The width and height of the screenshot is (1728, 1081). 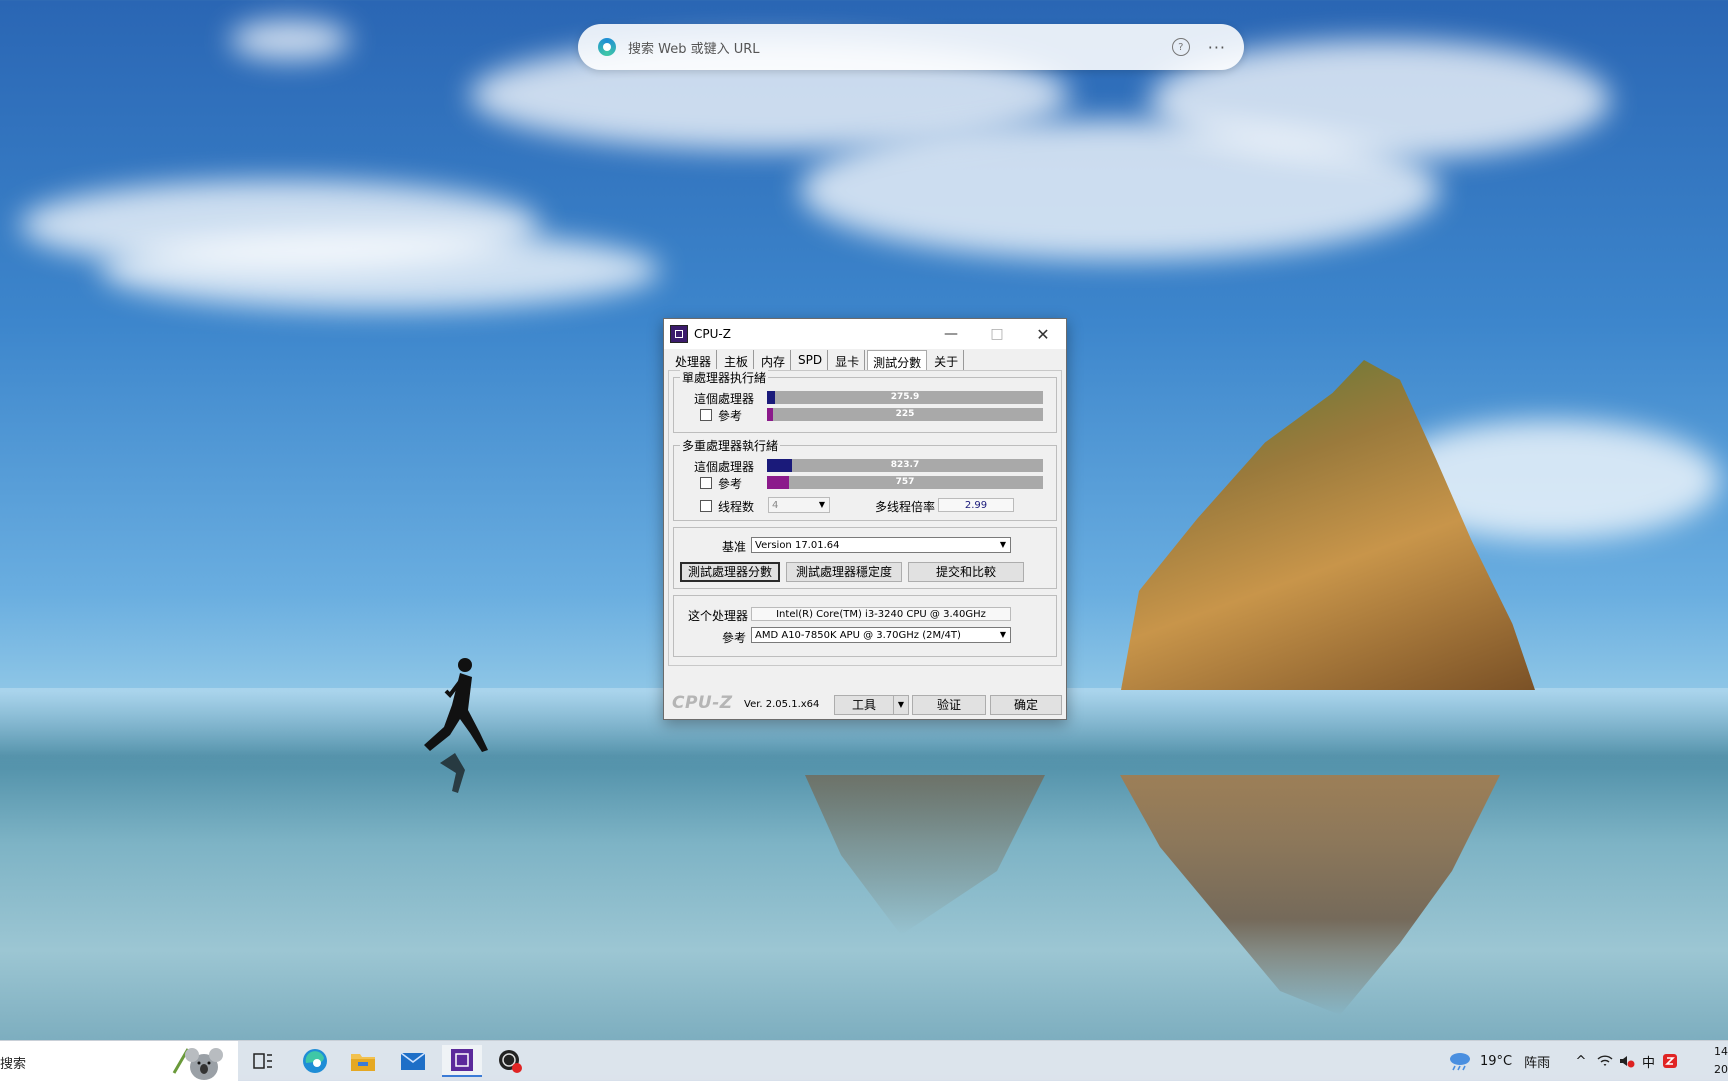 What do you see at coordinates (1026, 705) in the screenshot?
I see `ok-button: 确定` at bounding box center [1026, 705].